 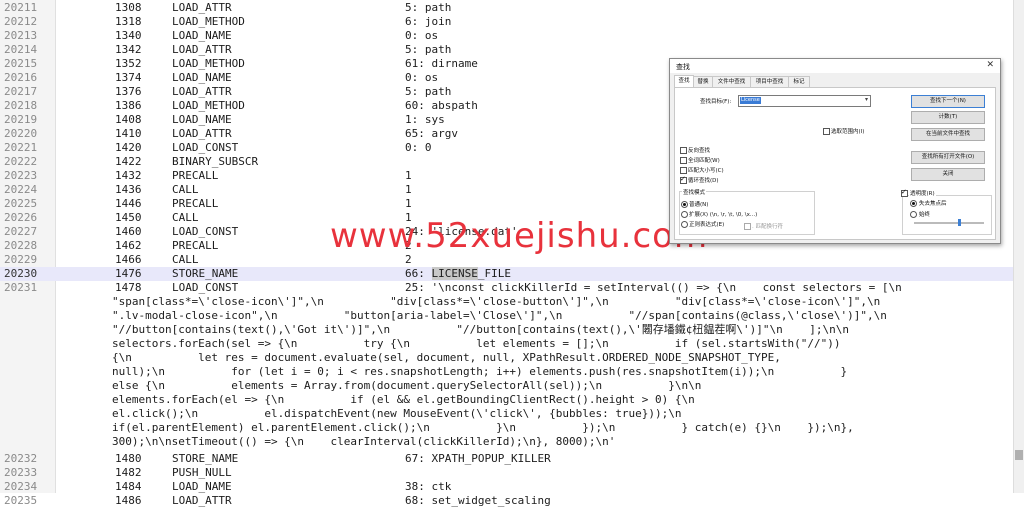 What do you see at coordinates (21, 472) in the screenshot?
I see `line-number: 20233` at bounding box center [21, 472].